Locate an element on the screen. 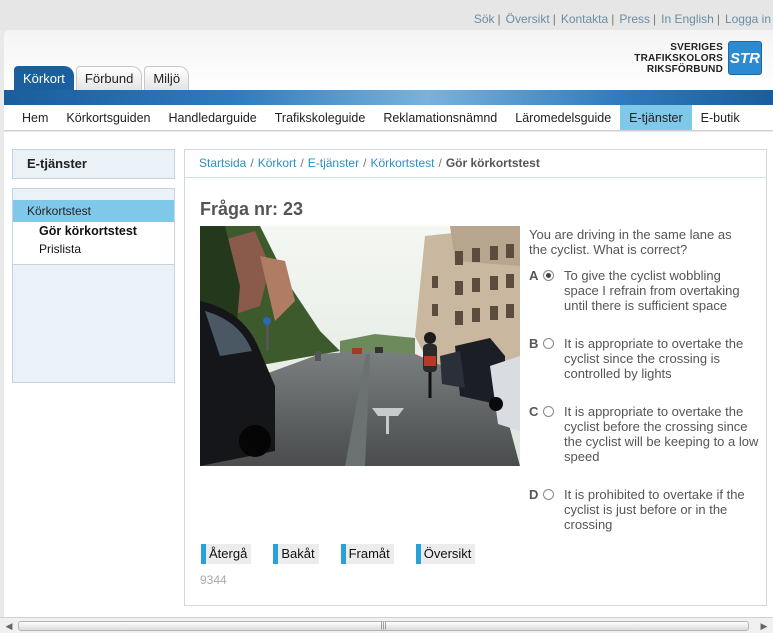  radio-button-d is located at coordinates (548, 494).